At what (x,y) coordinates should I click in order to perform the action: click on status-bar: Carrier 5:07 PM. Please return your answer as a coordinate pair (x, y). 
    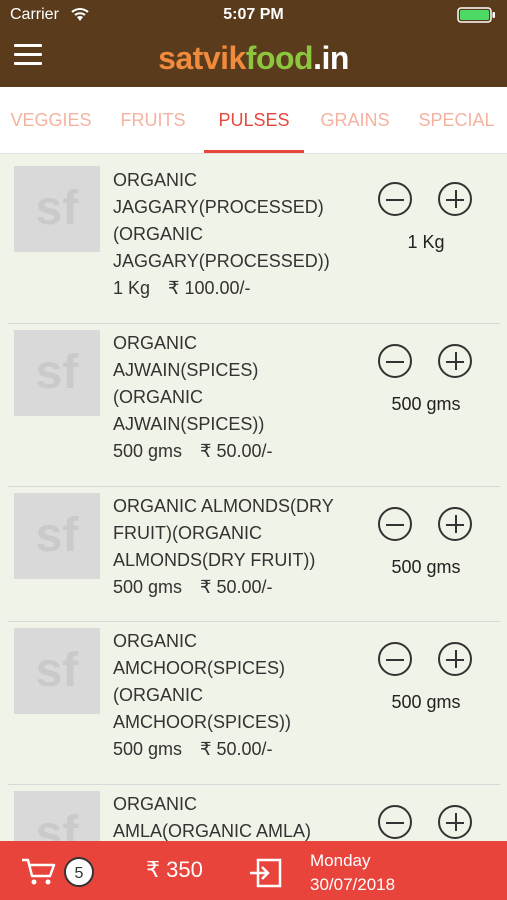
    Looking at the image, I should click on (253, 15).